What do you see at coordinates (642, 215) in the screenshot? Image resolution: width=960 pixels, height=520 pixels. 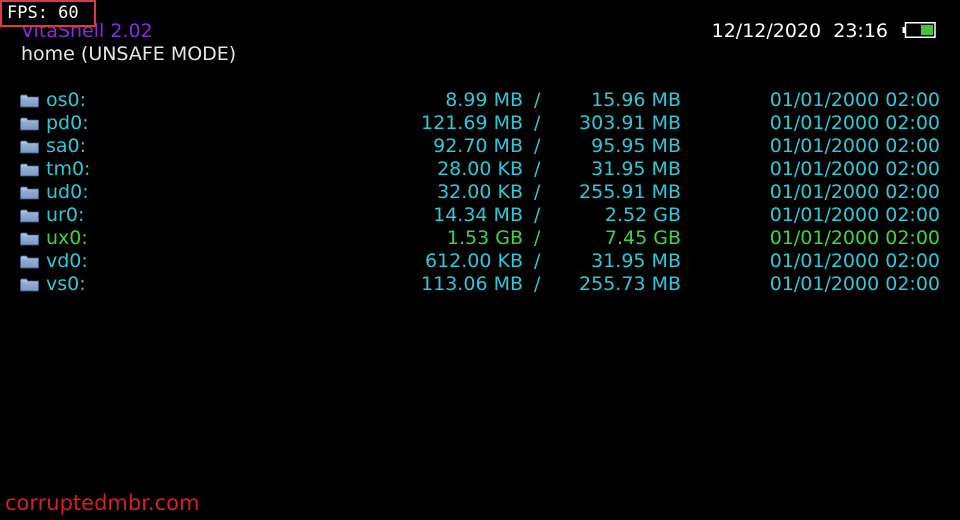 I see `total-size: 2.52 GB` at bounding box center [642, 215].